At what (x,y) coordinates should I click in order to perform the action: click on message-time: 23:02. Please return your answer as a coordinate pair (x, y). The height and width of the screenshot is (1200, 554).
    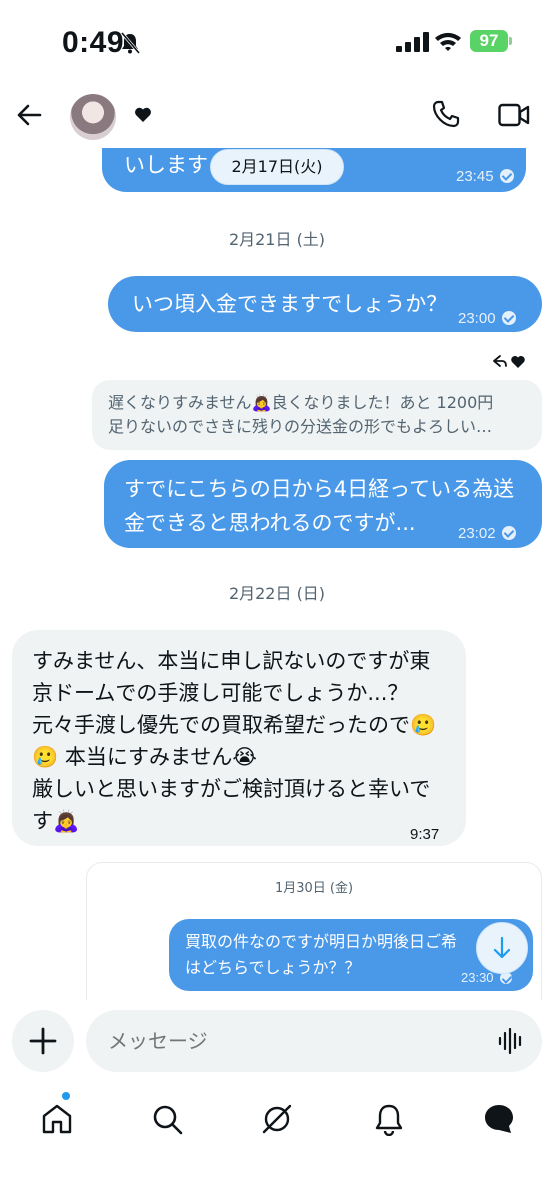
    Looking at the image, I should click on (477, 533).